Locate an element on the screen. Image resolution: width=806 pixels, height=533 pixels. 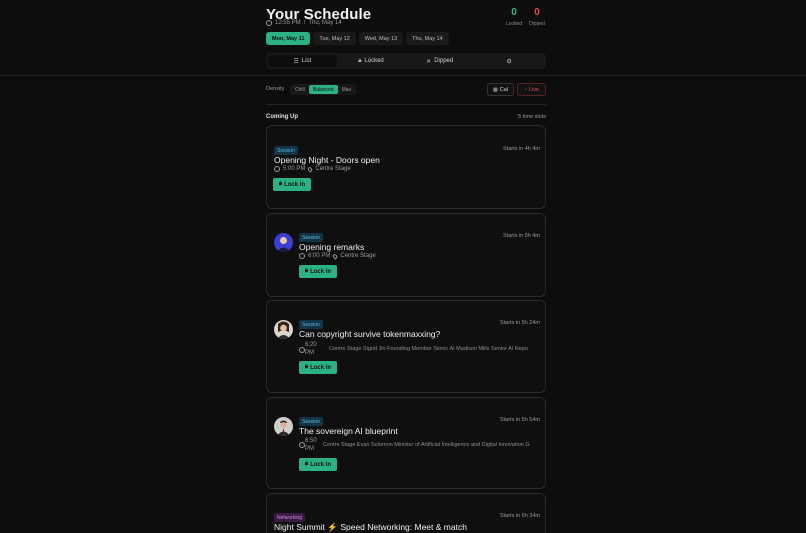
locked-stat: 0 Locked is located at coordinates (514, 17).